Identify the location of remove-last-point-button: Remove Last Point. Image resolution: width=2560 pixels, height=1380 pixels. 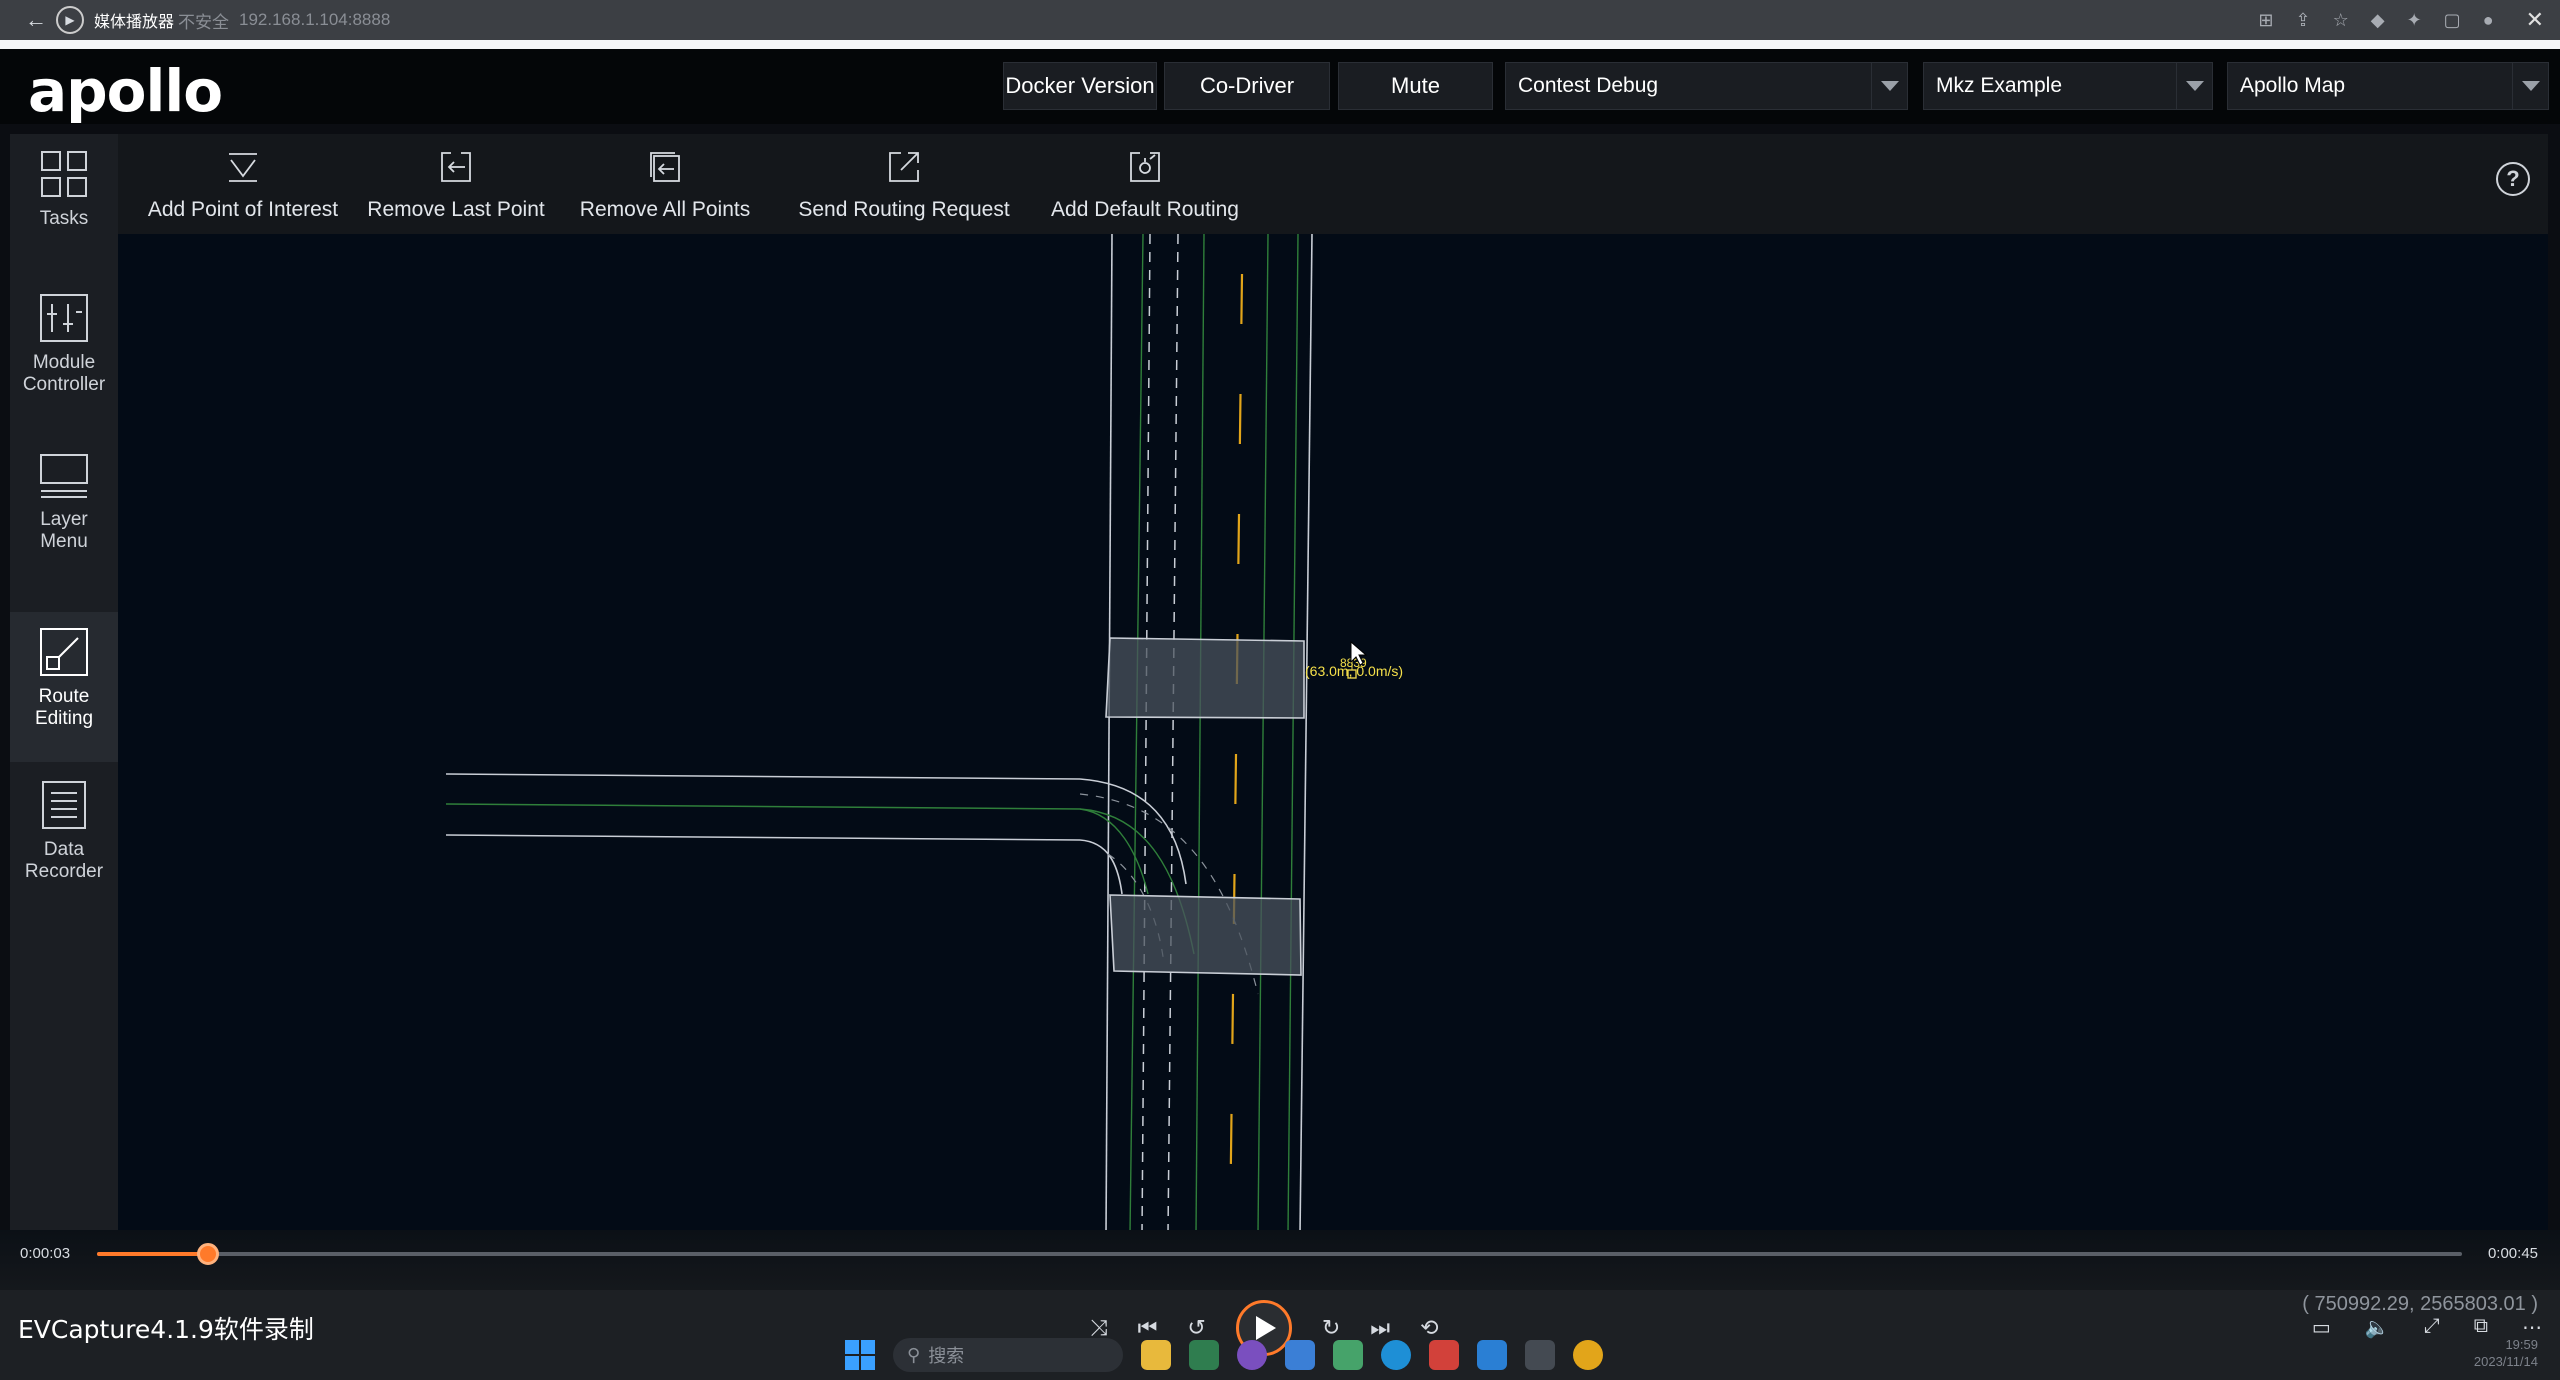
(456, 184).